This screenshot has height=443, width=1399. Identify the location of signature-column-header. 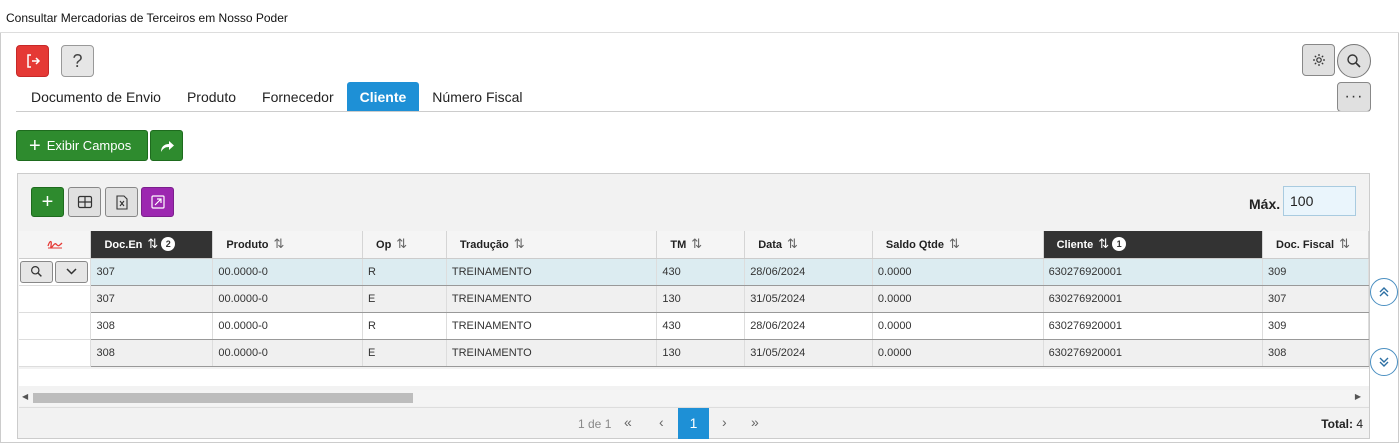
(55, 245).